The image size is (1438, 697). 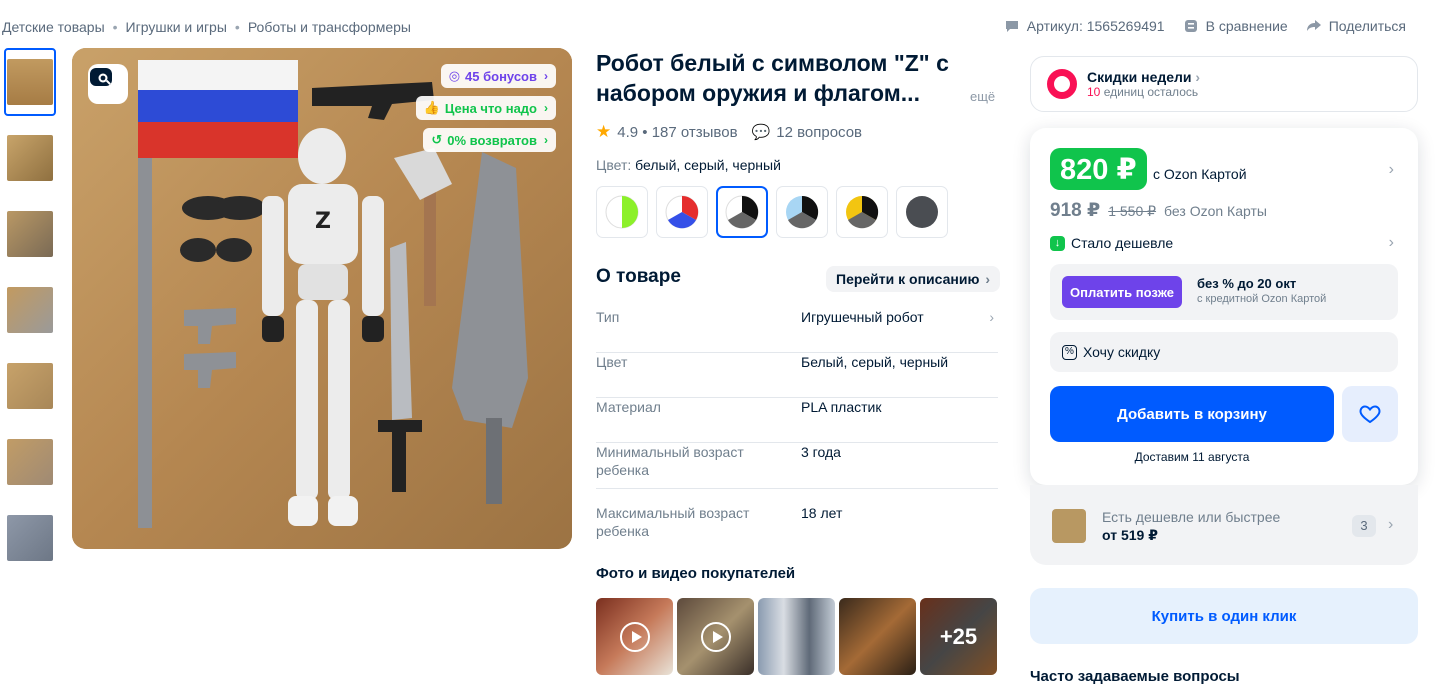 What do you see at coordinates (1094, 92) in the screenshot?
I see `sale-count: 10` at bounding box center [1094, 92].